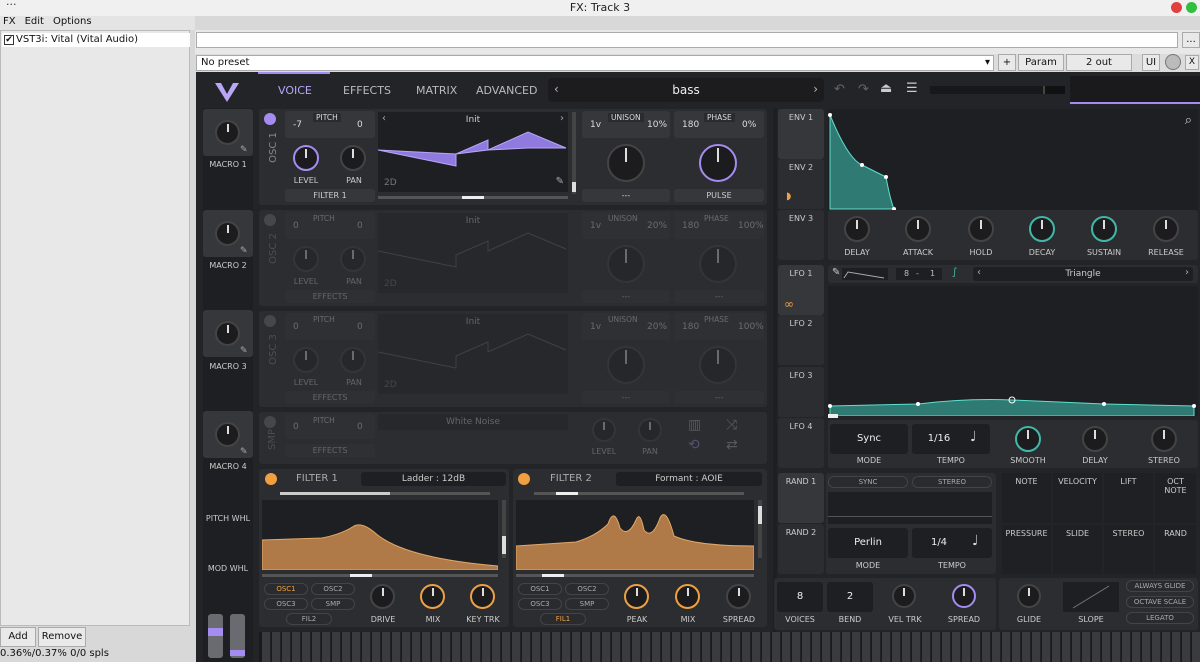 The width and height of the screenshot is (1200, 662). What do you see at coordinates (330, 326) in the screenshot?
I see `osc-3-pitch: 0 PITCH 0` at bounding box center [330, 326].